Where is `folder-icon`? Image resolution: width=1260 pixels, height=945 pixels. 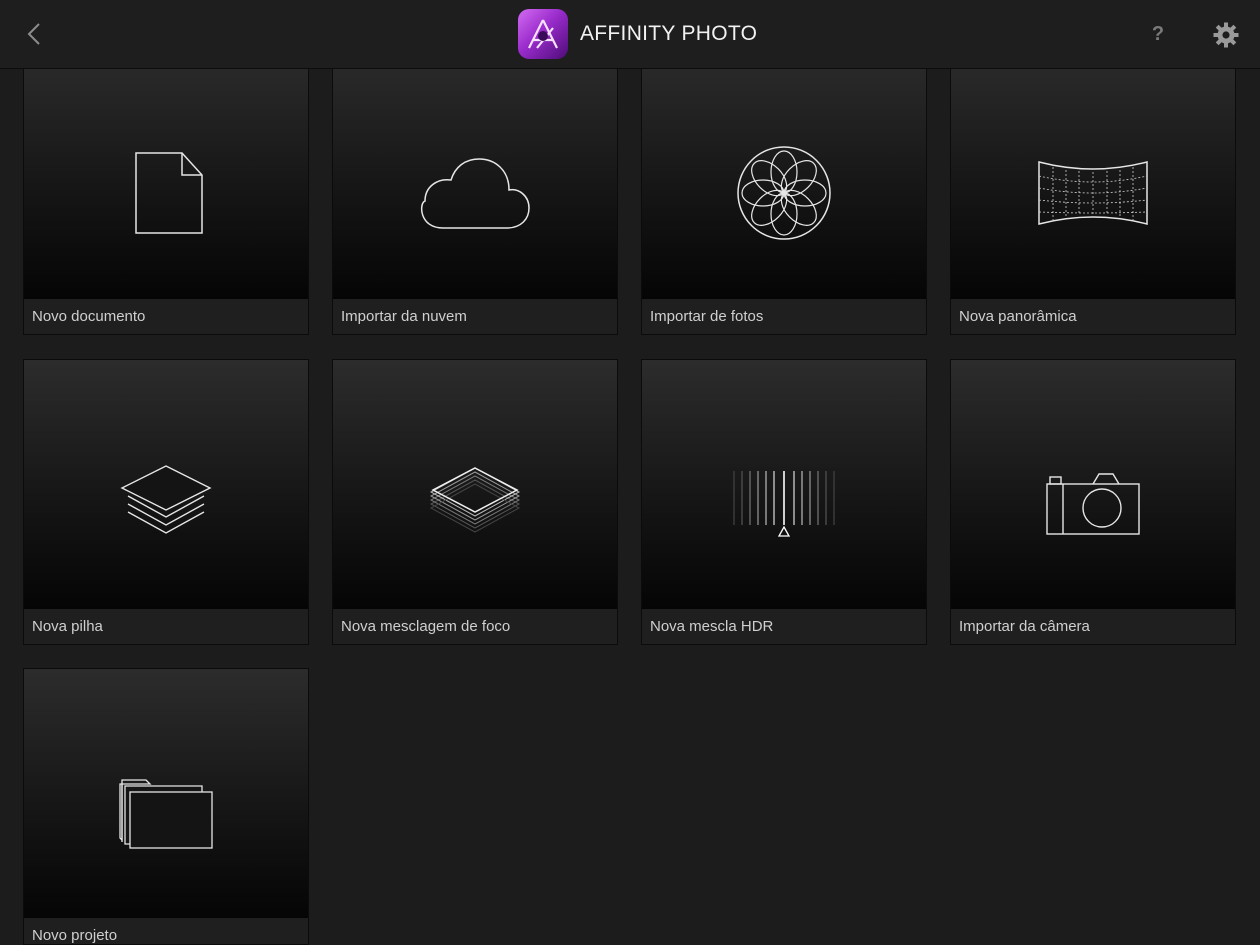 folder-icon is located at coordinates (166, 813).